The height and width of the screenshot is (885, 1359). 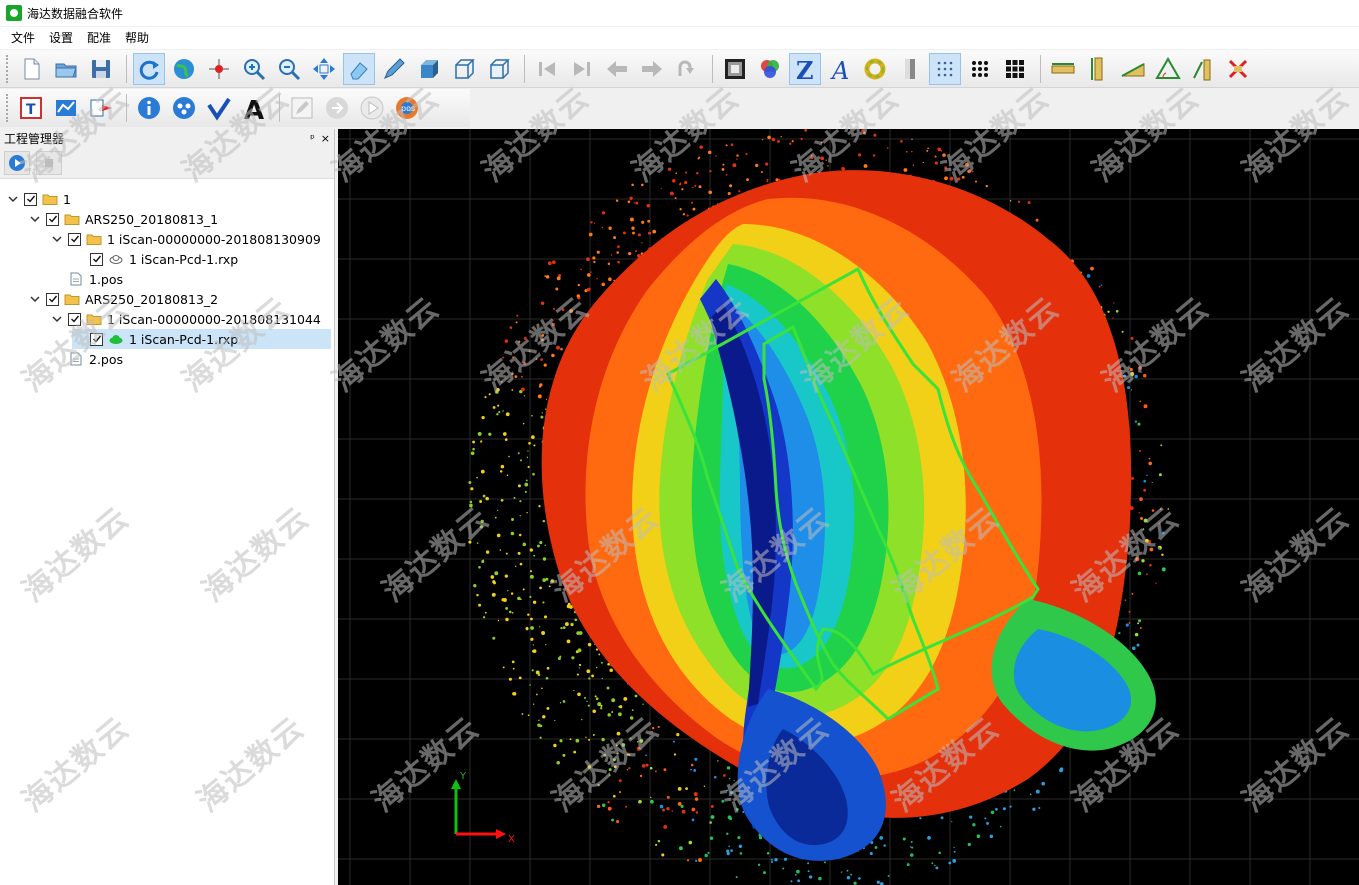 What do you see at coordinates (86, 359) in the screenshot?
I see `tree-node: 2.pos` at bounding box center [86, 359].